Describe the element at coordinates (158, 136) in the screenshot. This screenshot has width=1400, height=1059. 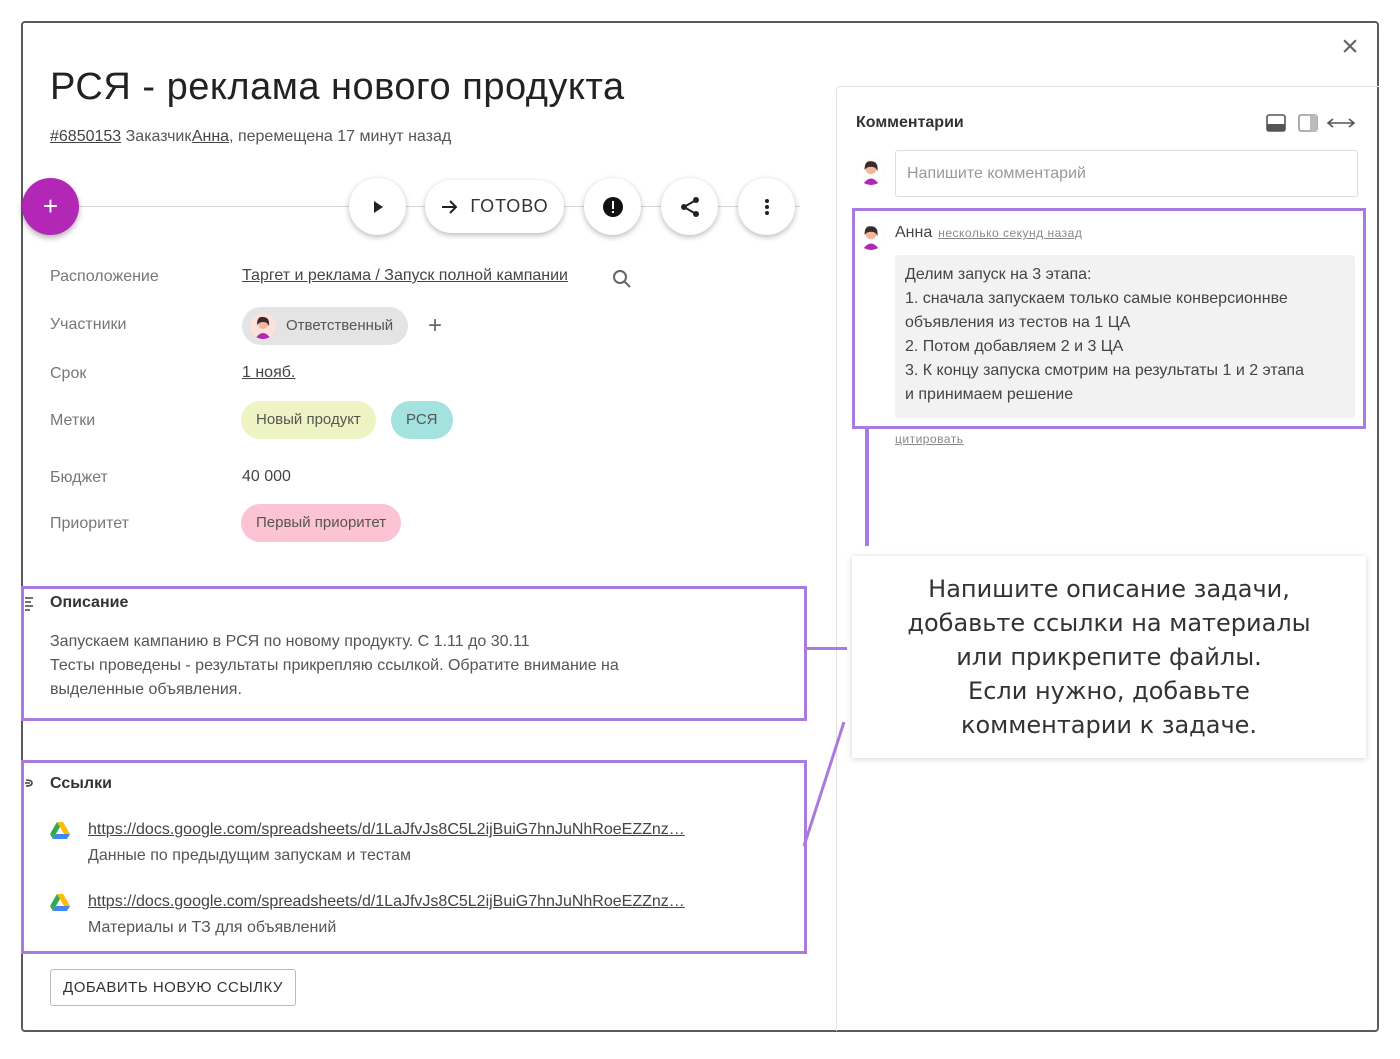
I see `customer-label: Заказчик` at that location.